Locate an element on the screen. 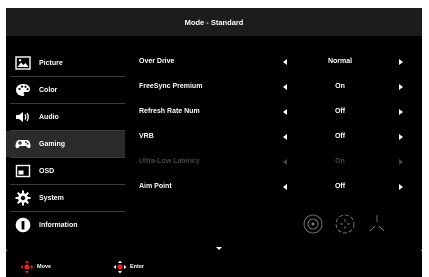 The width and height of the screenshot is (429, 277). aim-point-options is located at coordinates (346, 224).